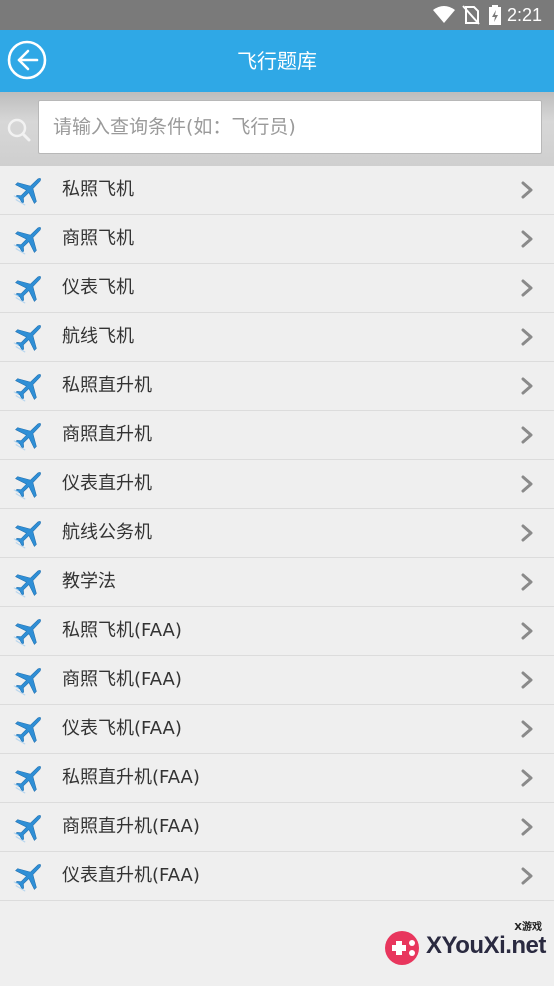 Image resolution: width=554 pixels, height=986 pixels. Describe the element at coordinates (277, 337) in the screenshot. I see `list-item: 航线飞机` at that location.